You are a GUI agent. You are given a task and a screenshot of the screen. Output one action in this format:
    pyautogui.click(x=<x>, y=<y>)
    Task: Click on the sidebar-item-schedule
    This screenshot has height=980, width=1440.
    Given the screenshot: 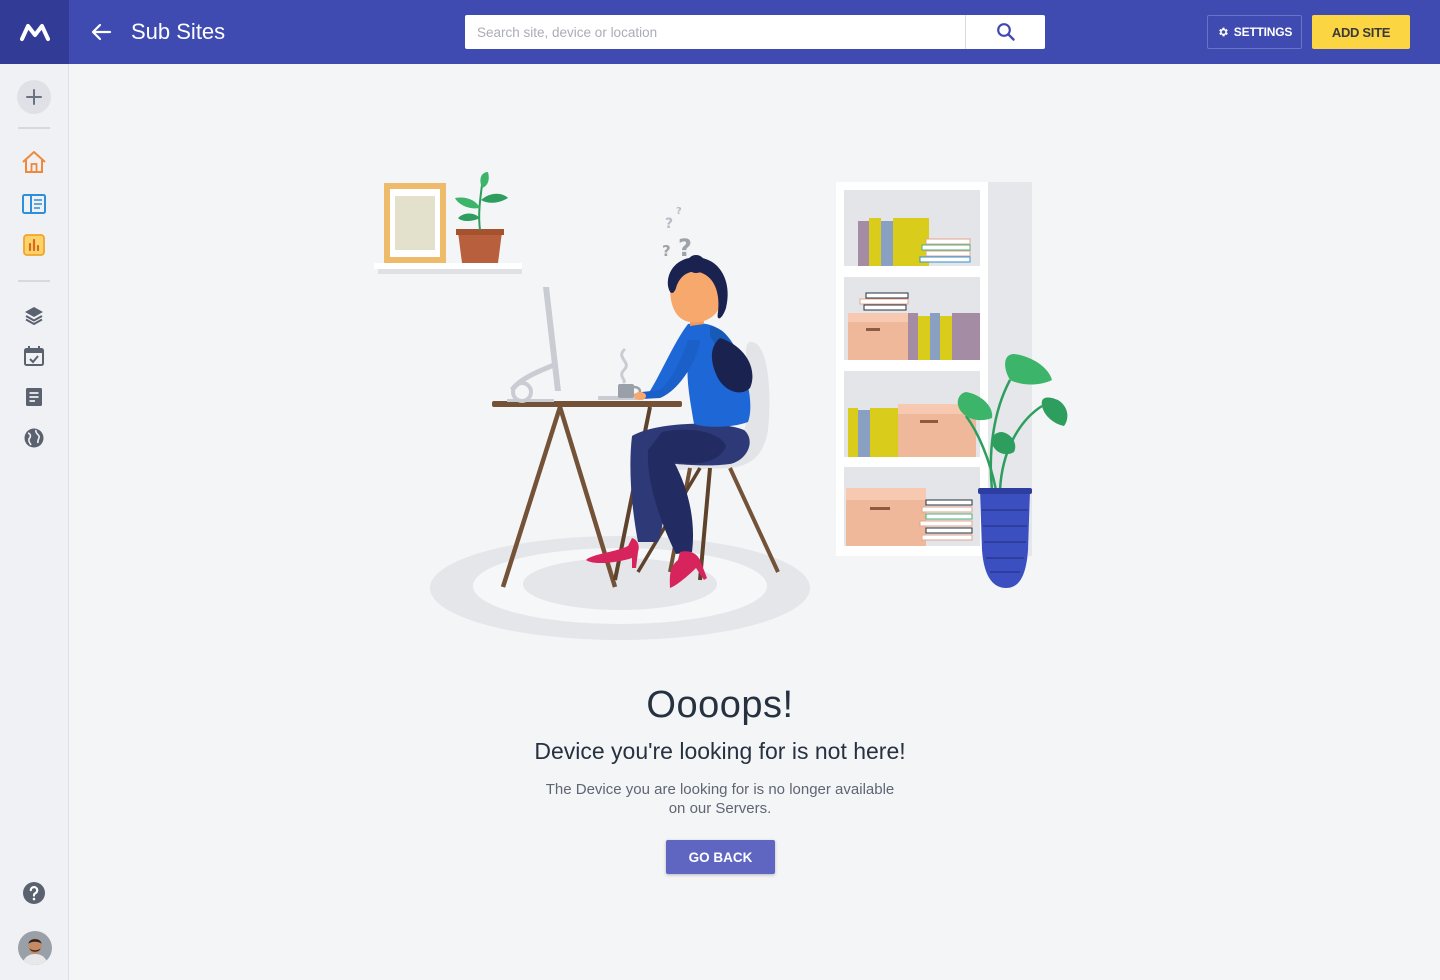 What is the action you would take?
    pyautogui.click(x=34, y=356)
    